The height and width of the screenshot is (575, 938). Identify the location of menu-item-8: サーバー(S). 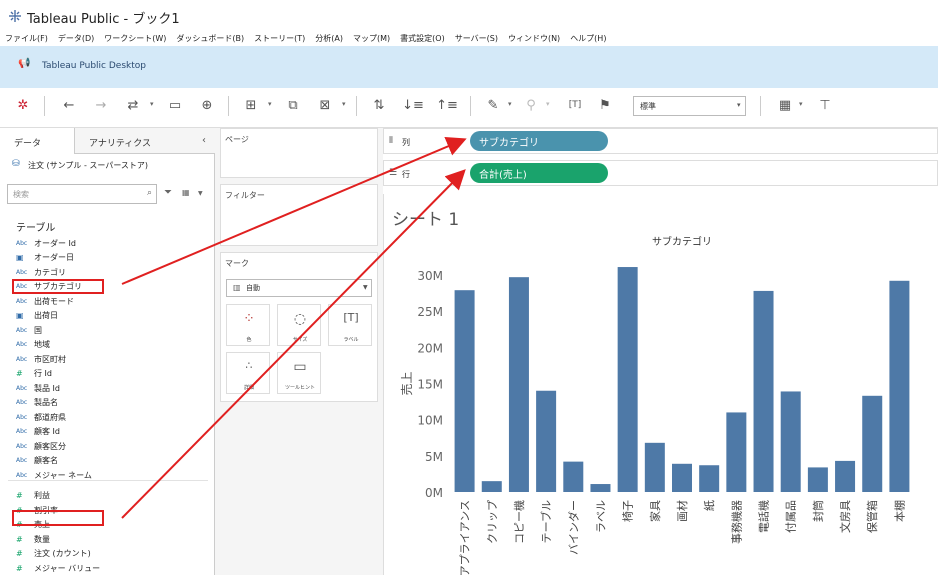
(476, 39).